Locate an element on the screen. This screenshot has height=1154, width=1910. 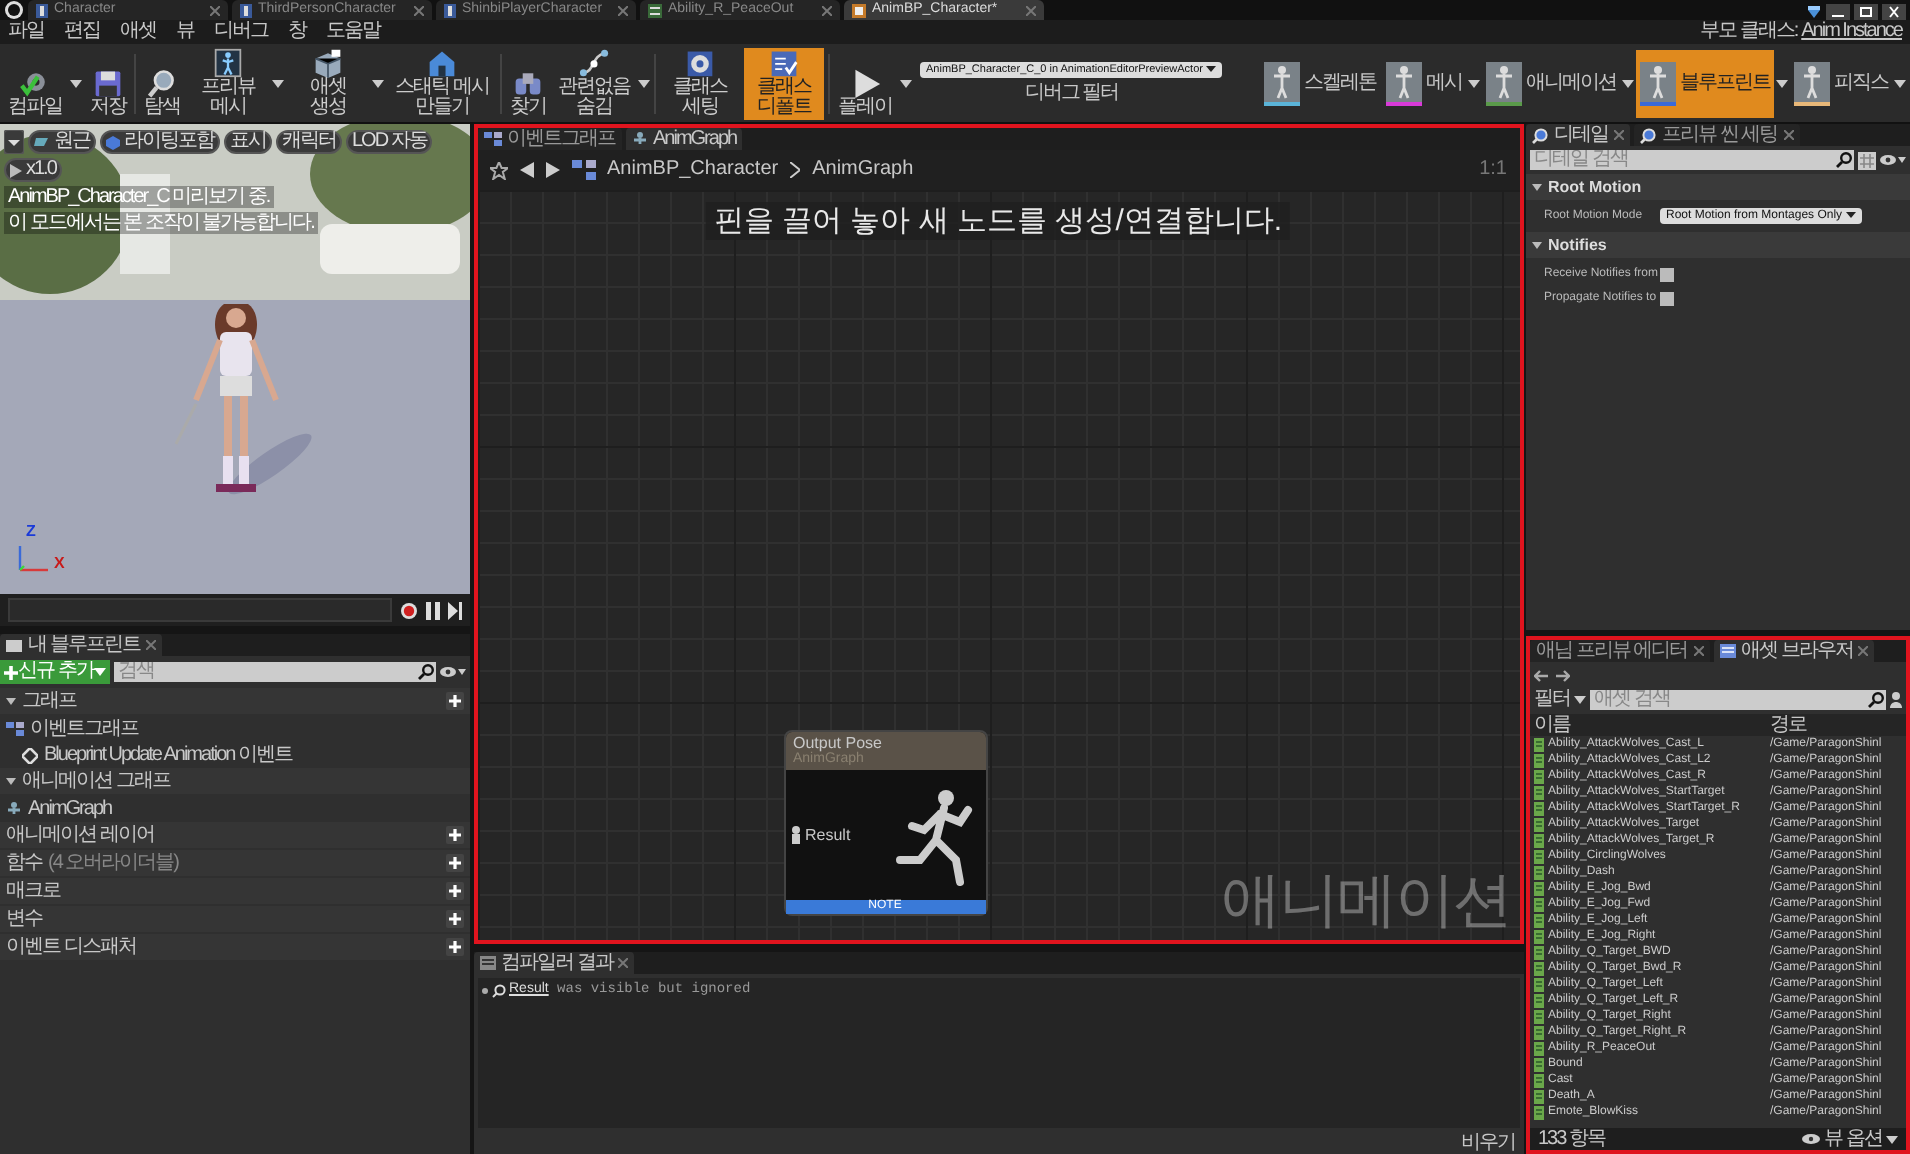
grid-view-icon is located at coordinates (1867, 160).